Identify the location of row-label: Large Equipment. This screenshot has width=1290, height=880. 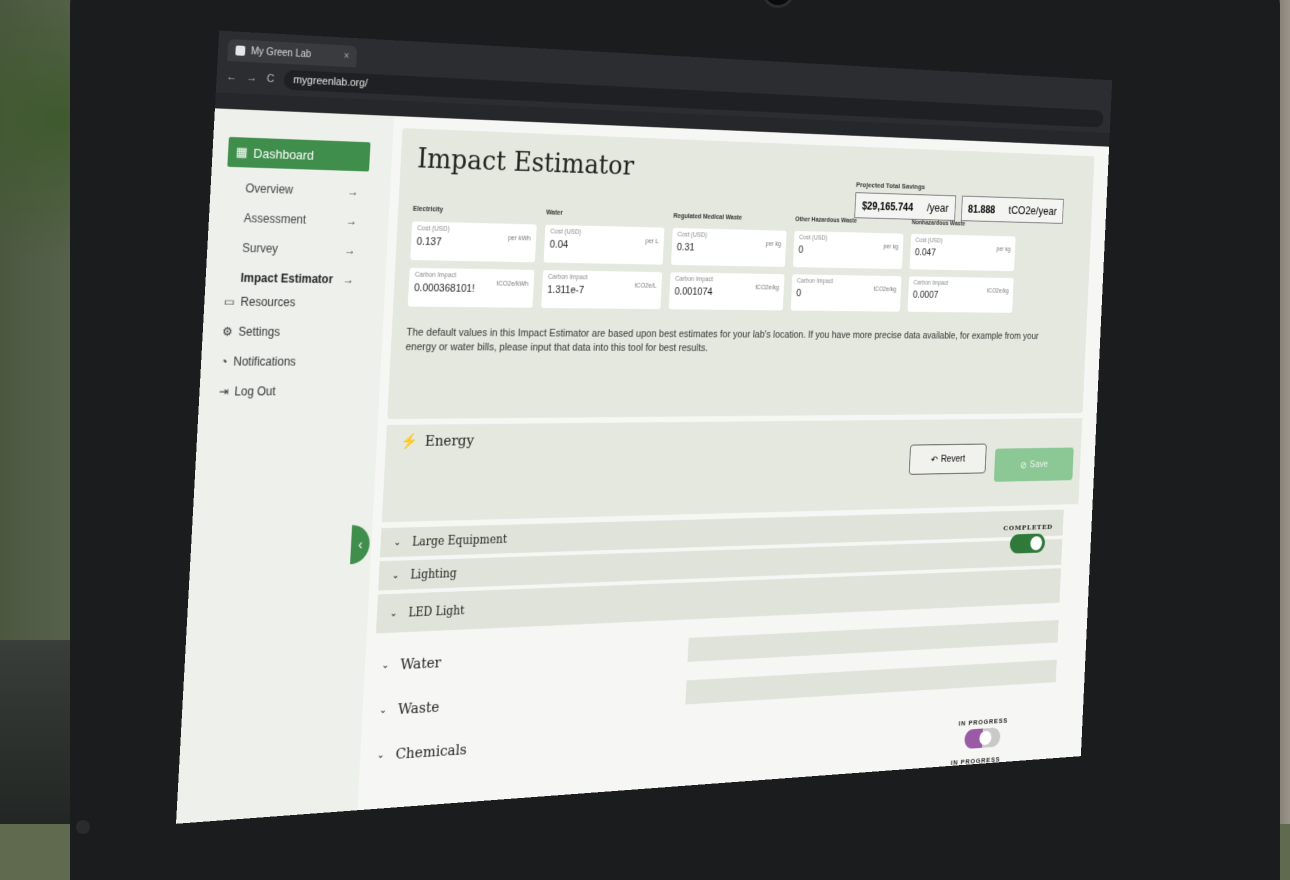
(460, 540).